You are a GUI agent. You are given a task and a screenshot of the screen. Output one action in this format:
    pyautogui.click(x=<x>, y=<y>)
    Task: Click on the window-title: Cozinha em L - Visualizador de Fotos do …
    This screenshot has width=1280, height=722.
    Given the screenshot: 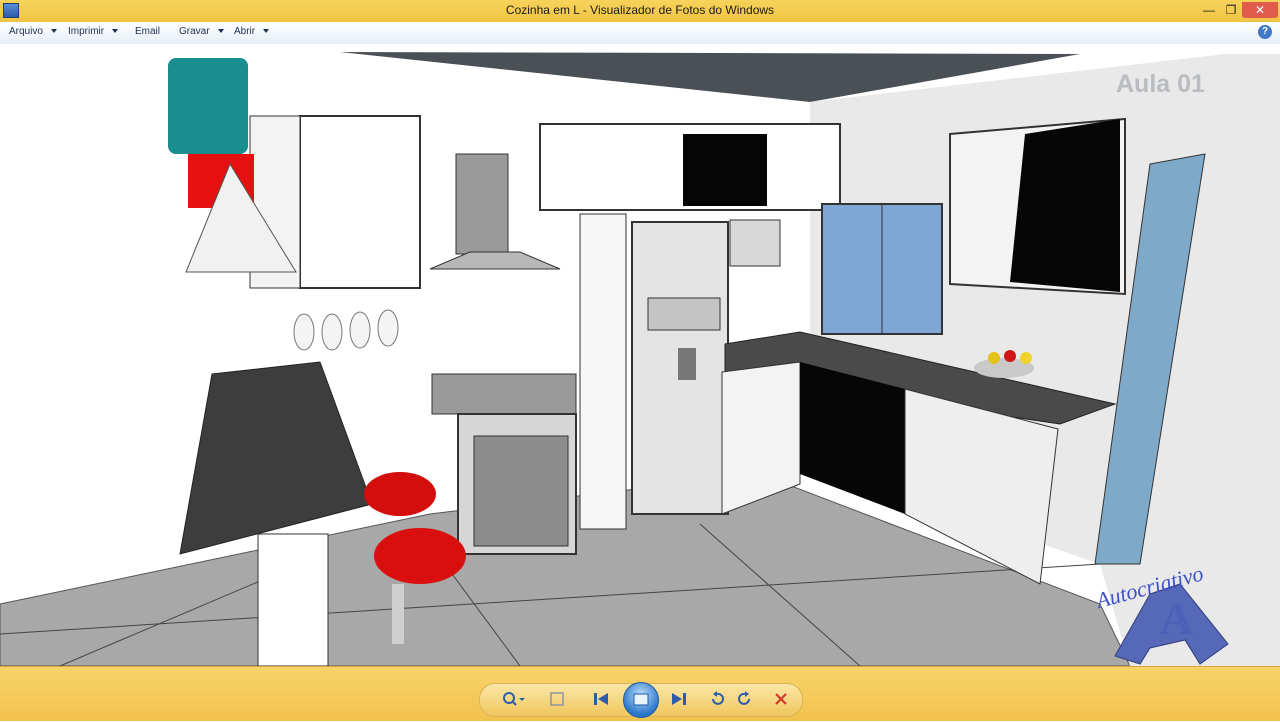 What is the action you would take?
    pyautogui.click(x=640, y=10)
    